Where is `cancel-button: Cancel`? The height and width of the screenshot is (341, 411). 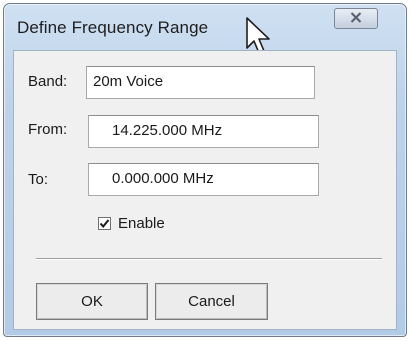
cancel-button: Cancel is located at coordinates (211, 301).